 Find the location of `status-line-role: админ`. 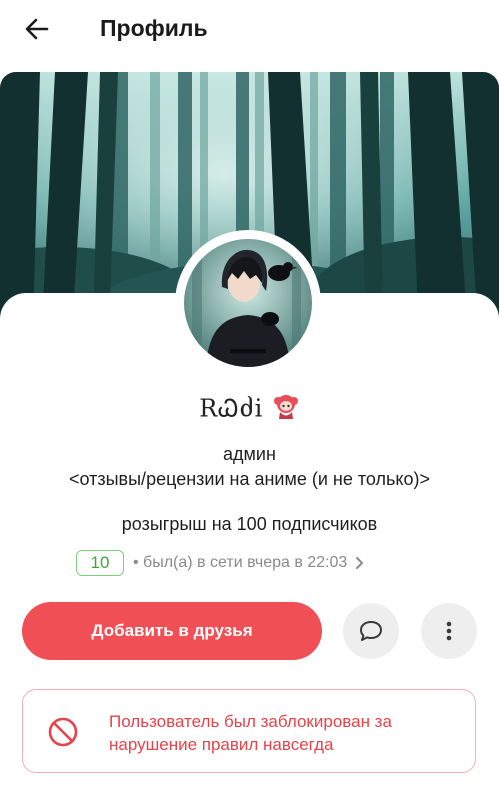

status-line-role: админ is located at coordinates (249, 454).